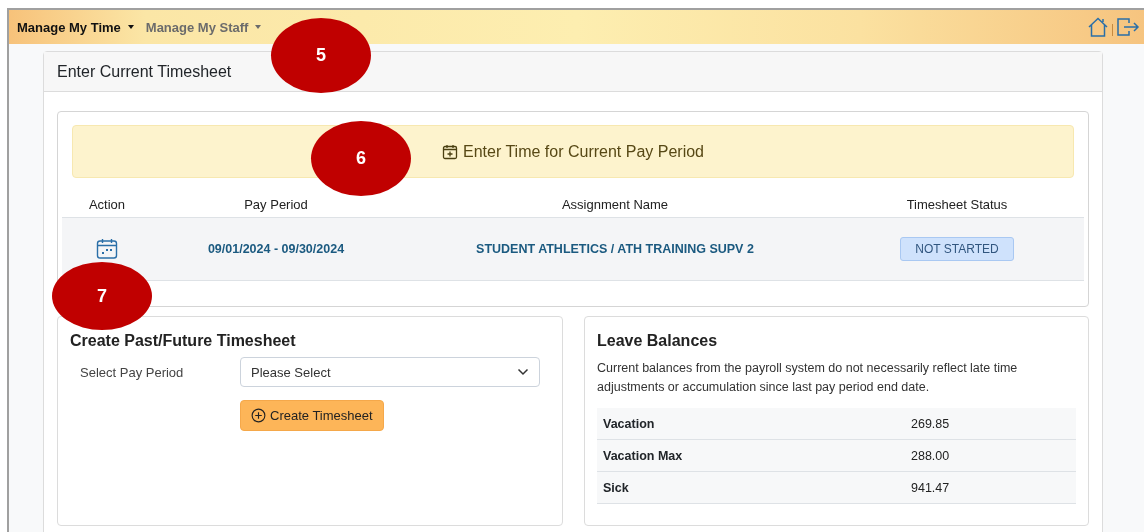 Image resolution: width=1144 pixels, height=532 pixels. I want to click on calendar-plus-icon, so click(450, 151).